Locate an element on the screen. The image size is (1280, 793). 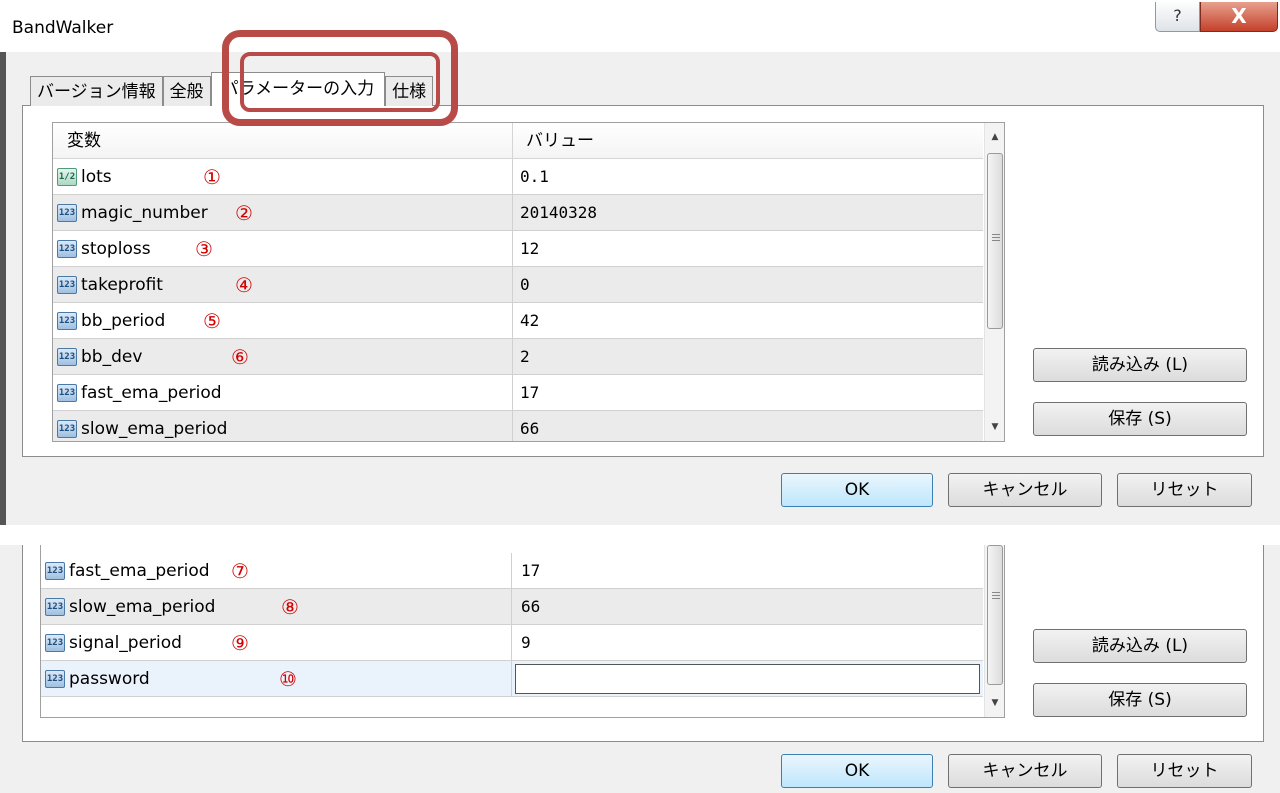
param-value: 0.1 is located at coordinates (534, 177).